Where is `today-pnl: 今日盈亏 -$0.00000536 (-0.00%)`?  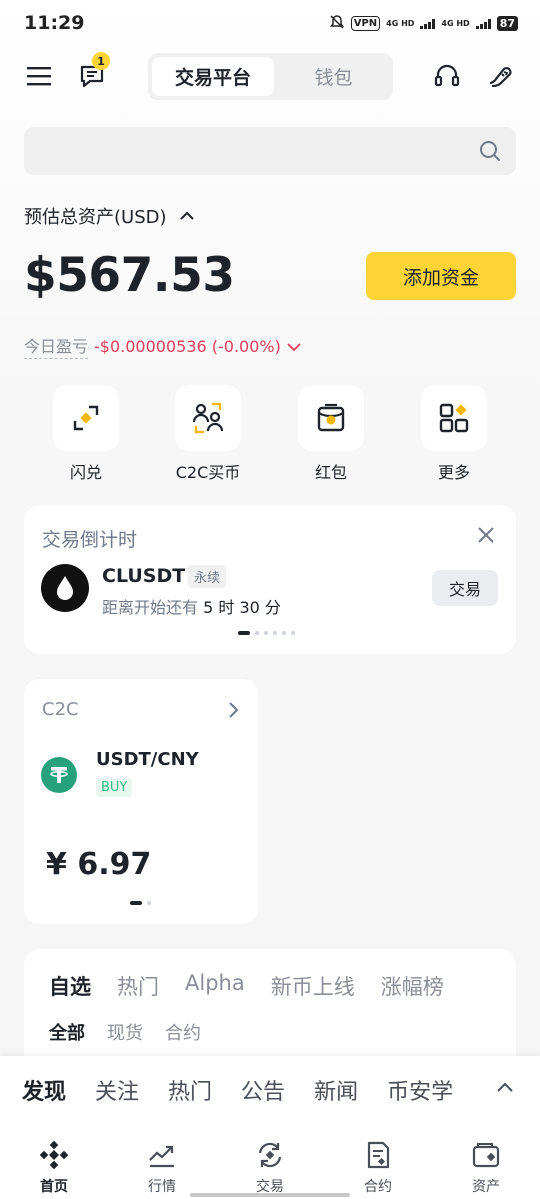
today-pnl: 今日盈亏 -$0.00000536 (-0.00%) is located at coordinates (162, 346).